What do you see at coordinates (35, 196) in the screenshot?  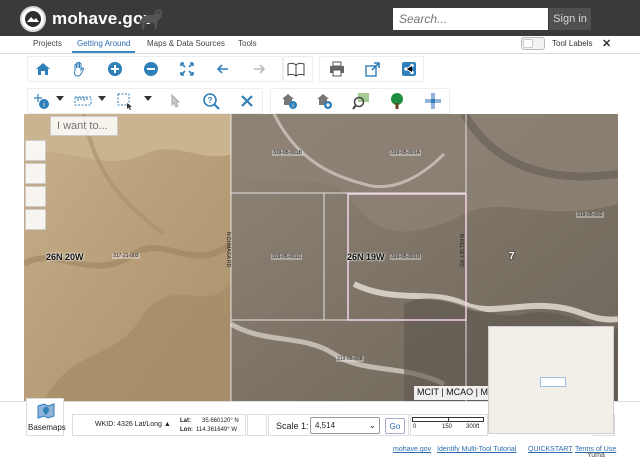 I see `map-home-button` at bounding box center [35, 196].